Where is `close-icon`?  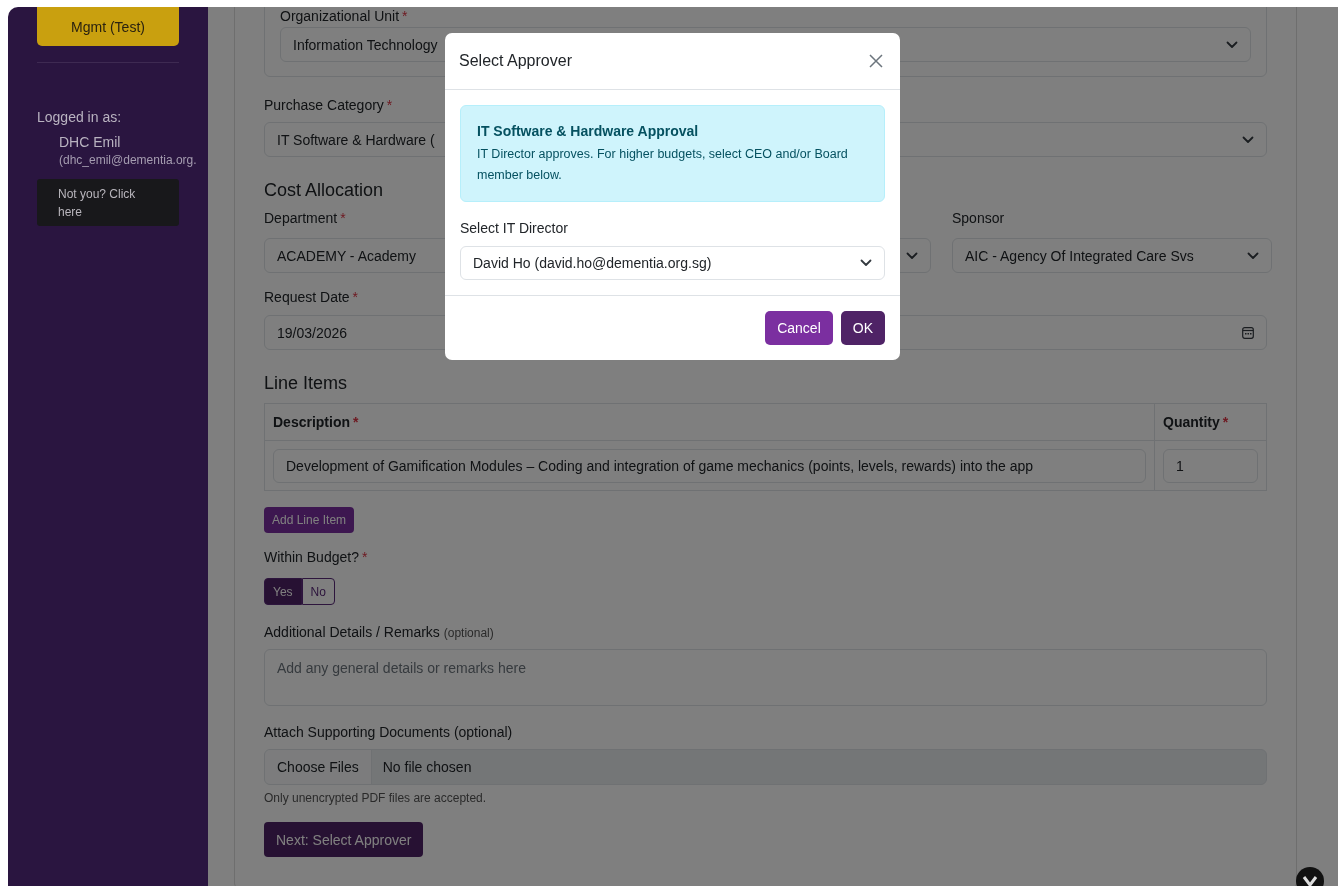
close-icon is located at coordinates (876, 61).